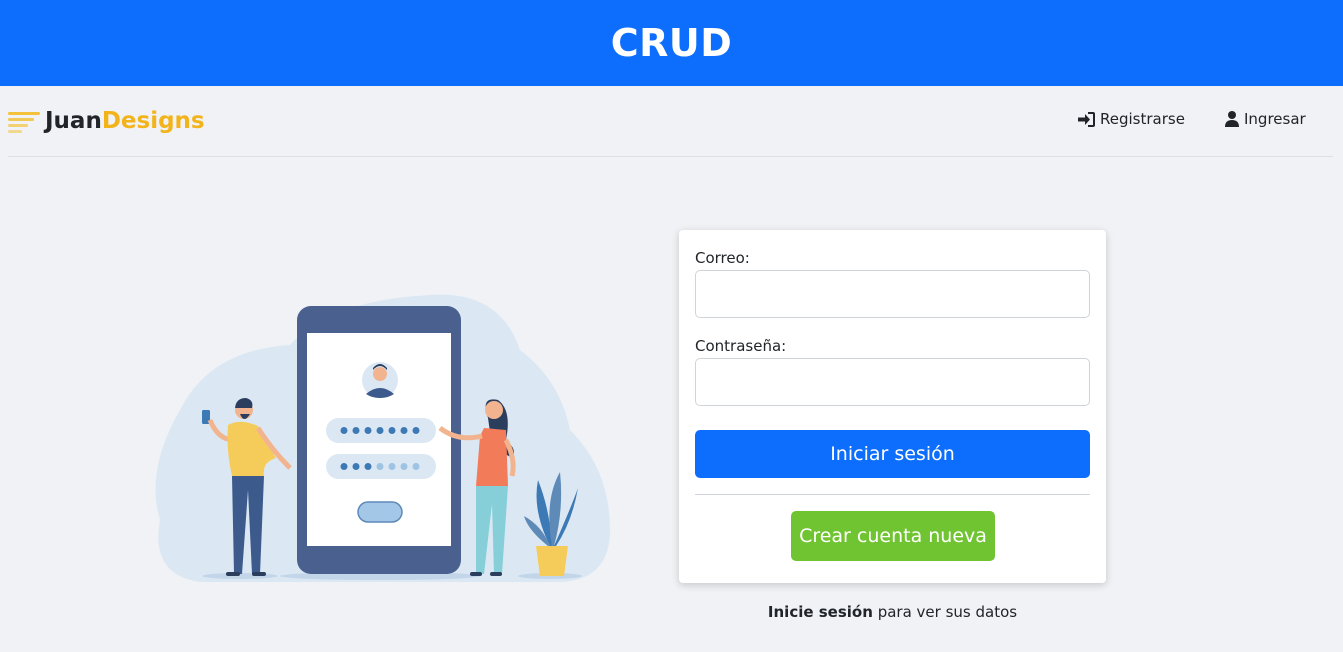  Describe the element at coordinates (820, 612) in the screenshot. I see `login-hint-bold: Inicie sesión` at that location.